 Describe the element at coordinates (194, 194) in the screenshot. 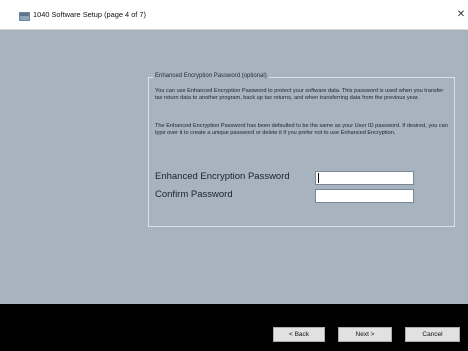

I see `confirm-password-label: Confirm Password` at that location.